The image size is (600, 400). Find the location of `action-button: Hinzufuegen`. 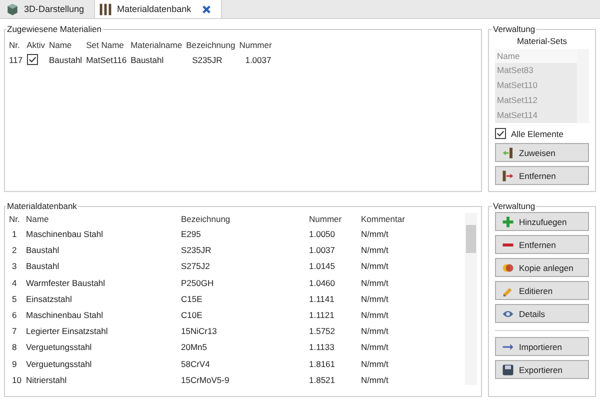

action-button: Hinzufuegen is located at coordinates (542, 221).